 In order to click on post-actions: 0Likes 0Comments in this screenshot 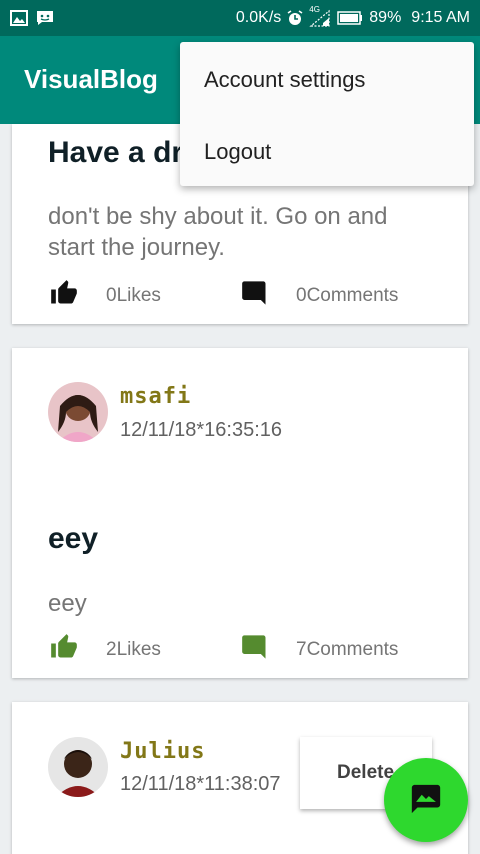, I will do `click(248, 294)`.